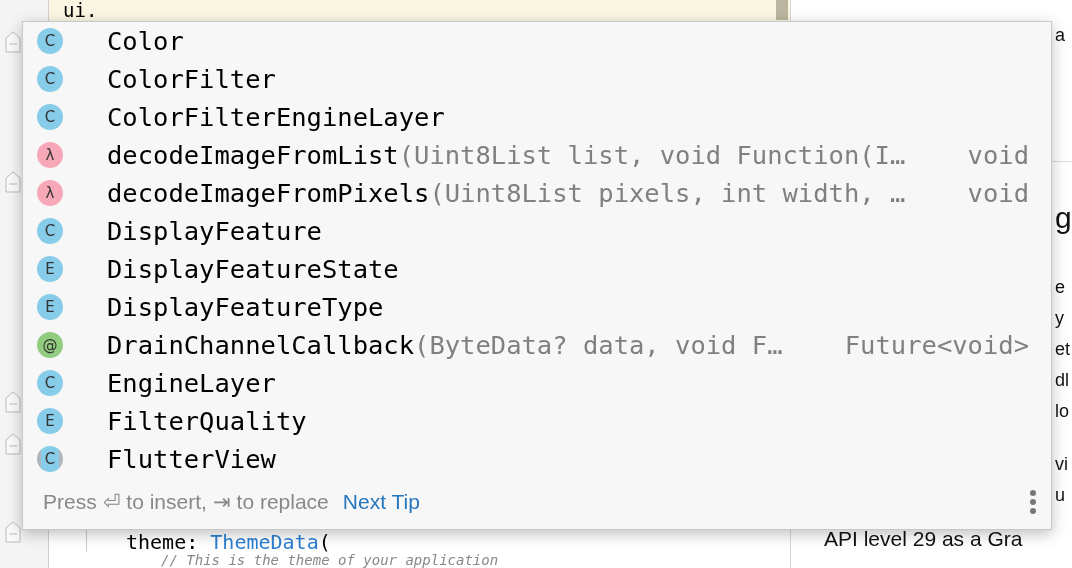 The image size is (1072, 568). What do you see at coordinates (1063, 218) in the screenshot?
I see `doc-heading: g` at bounding box center [1063, 218].